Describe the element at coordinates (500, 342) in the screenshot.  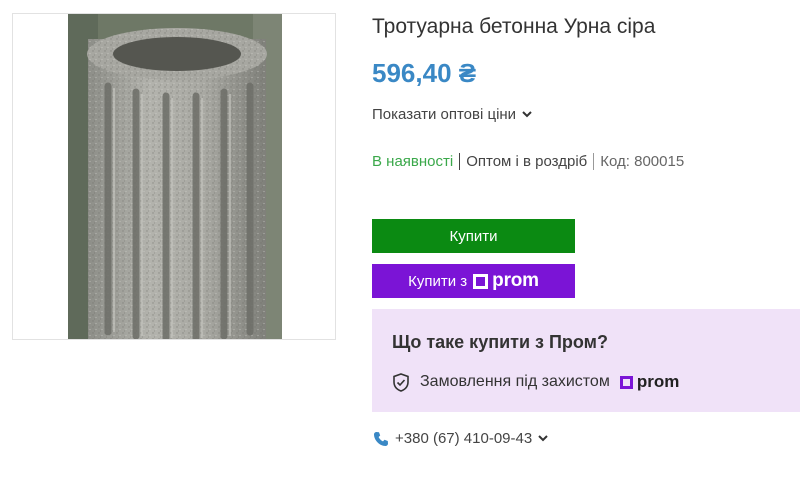
I see `promo-title: Що таке купити з Пром?` at that location.